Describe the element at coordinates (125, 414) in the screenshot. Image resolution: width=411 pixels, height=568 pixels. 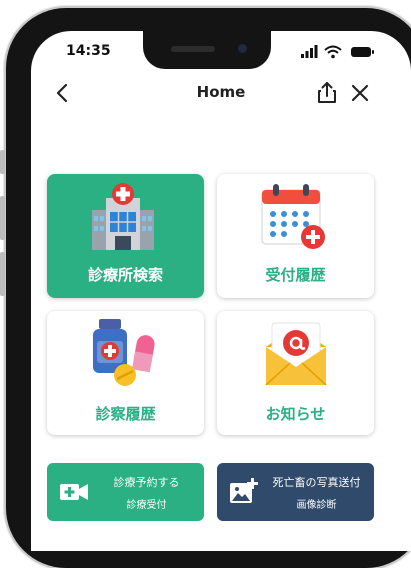
I see `consultation-history-label: 診察履歴` at that location.